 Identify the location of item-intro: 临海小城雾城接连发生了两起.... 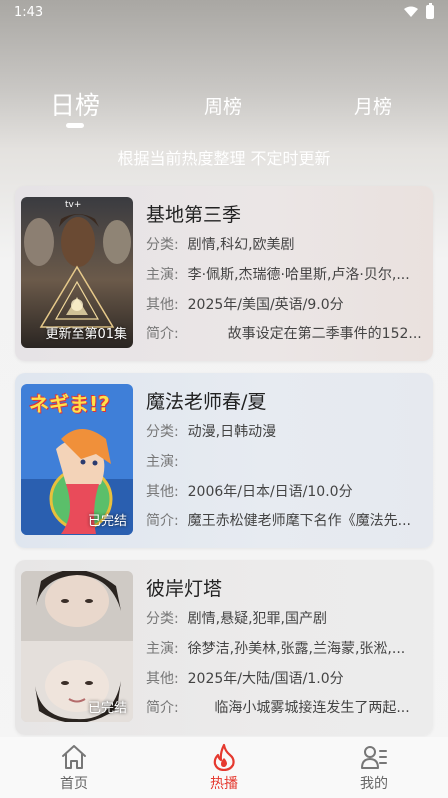
(298, 708).